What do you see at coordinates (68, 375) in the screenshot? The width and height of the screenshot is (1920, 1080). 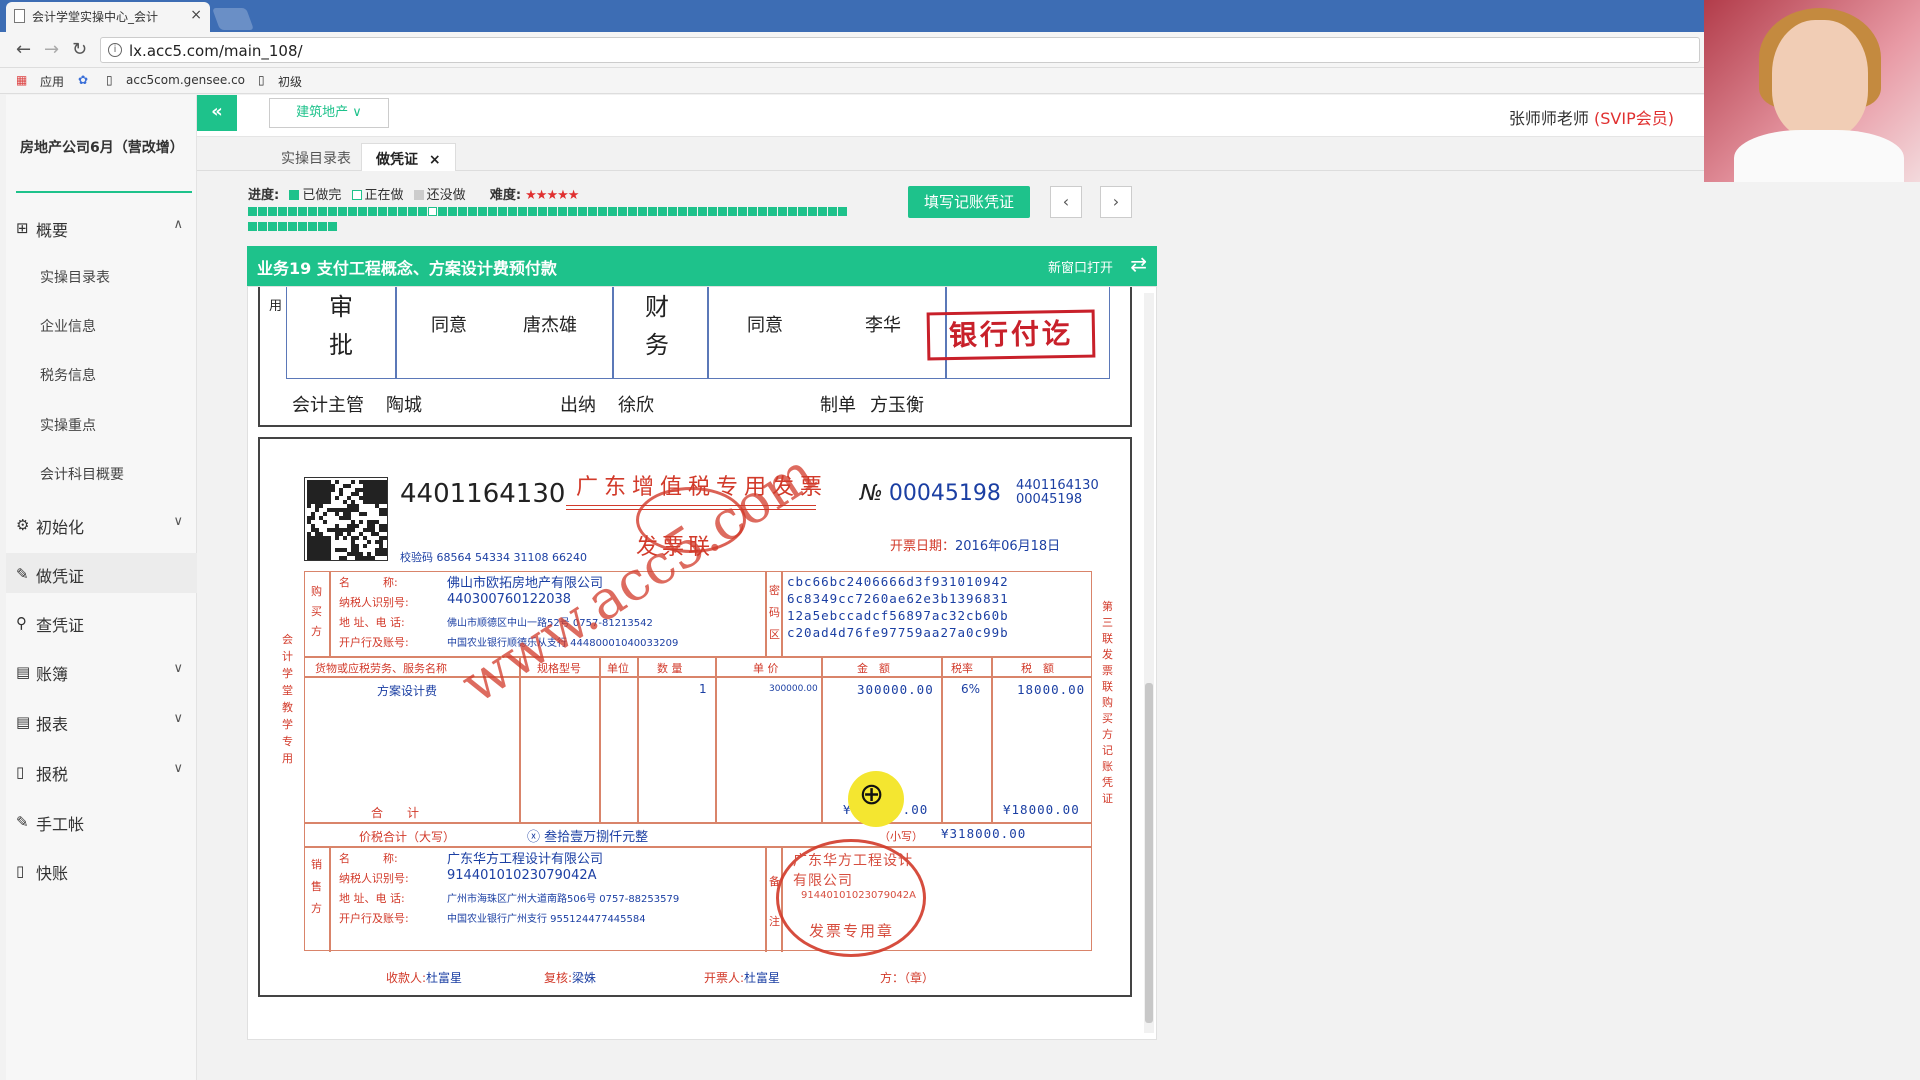 I see `submenu-item: 税务信息` at bounding box center [68, 375].